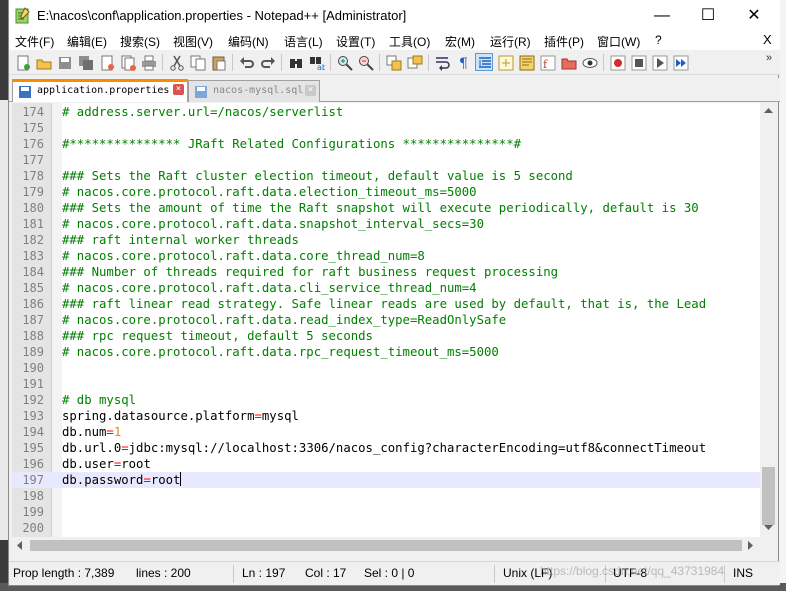 This screenshot has width=786, height=591. I want to click on editor-line: 191, so click(386, 384).